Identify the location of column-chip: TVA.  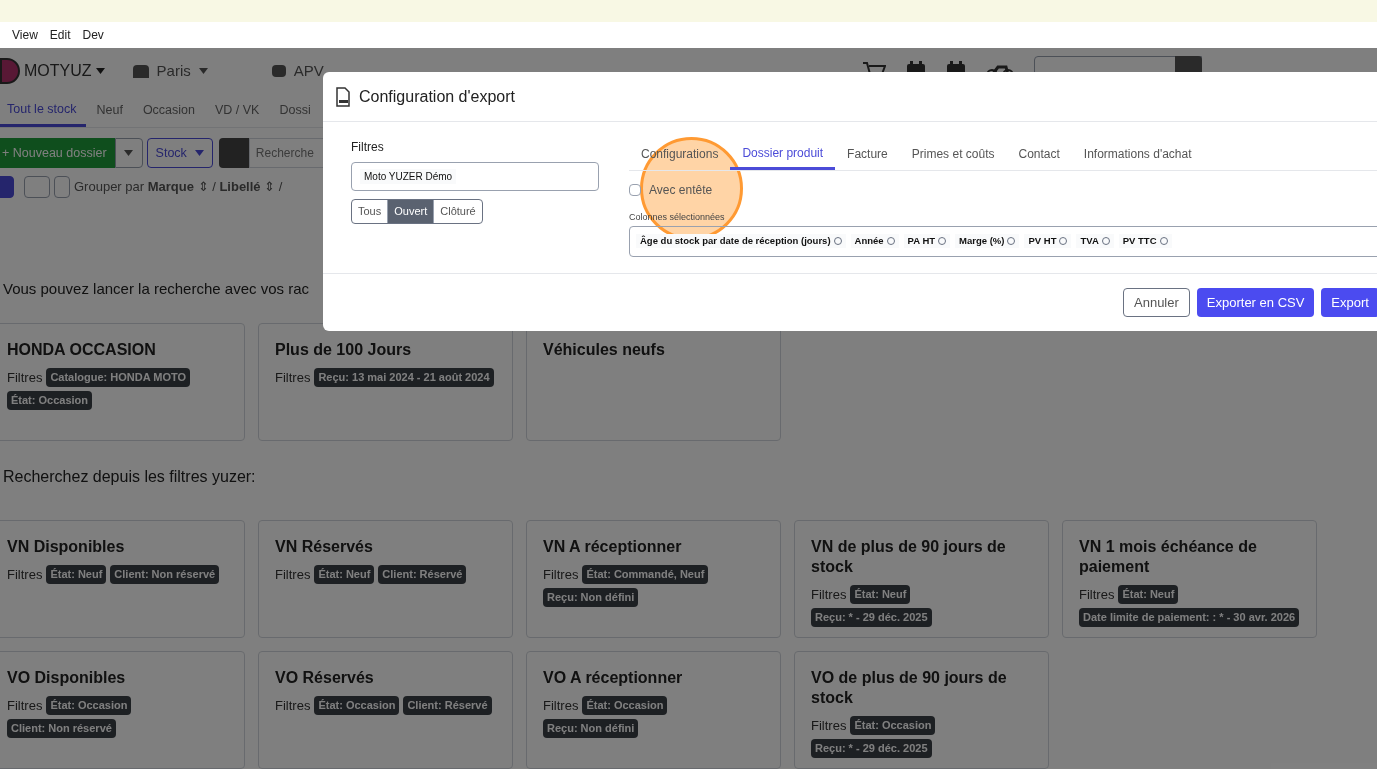
(1095, 241).